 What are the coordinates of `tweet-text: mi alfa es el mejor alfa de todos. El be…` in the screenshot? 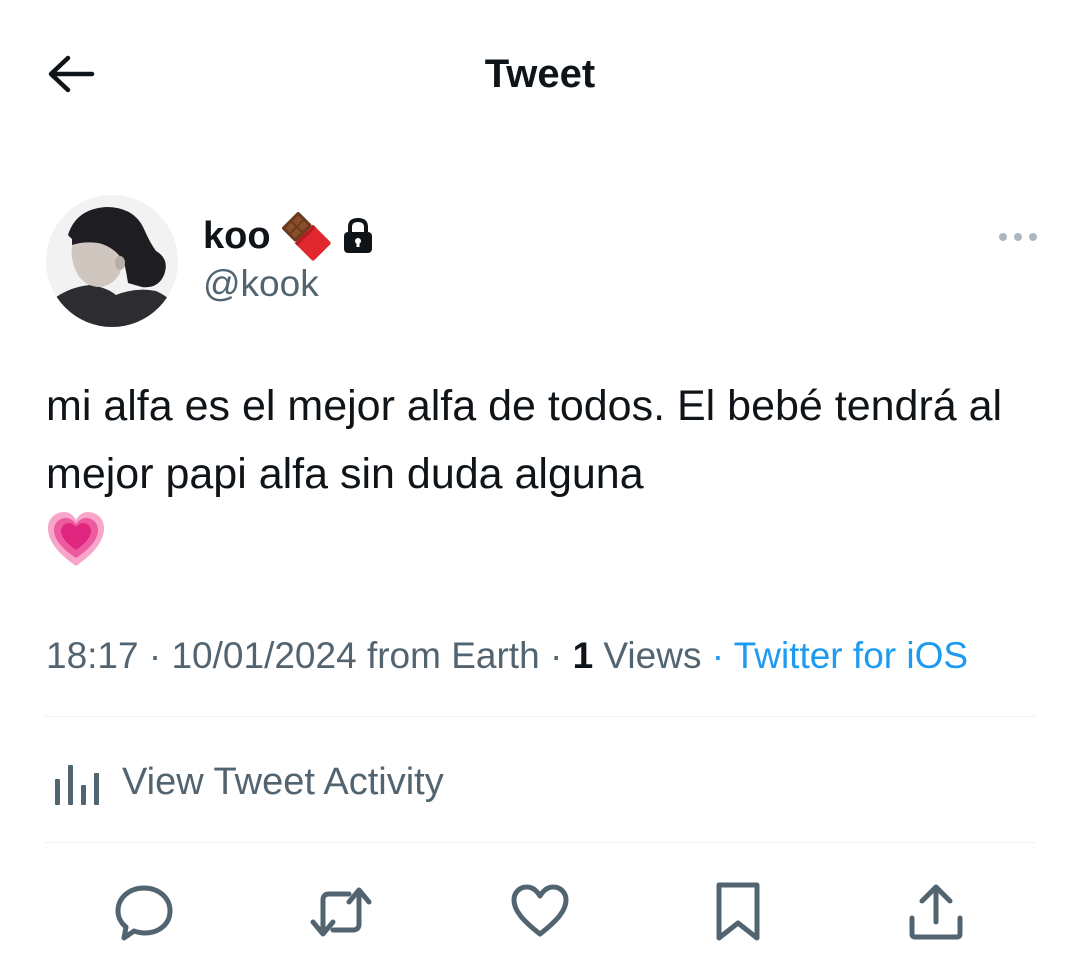 It's located at (524, 440).